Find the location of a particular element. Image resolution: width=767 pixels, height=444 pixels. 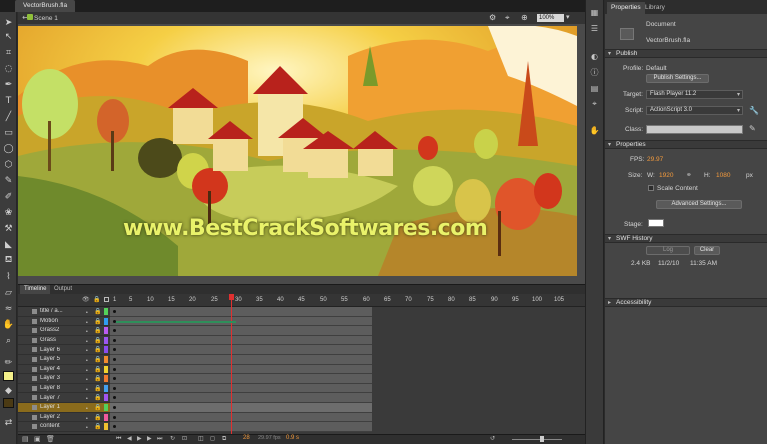

subselection-tool-icon: ↖ is located at coordinates (8, 36).